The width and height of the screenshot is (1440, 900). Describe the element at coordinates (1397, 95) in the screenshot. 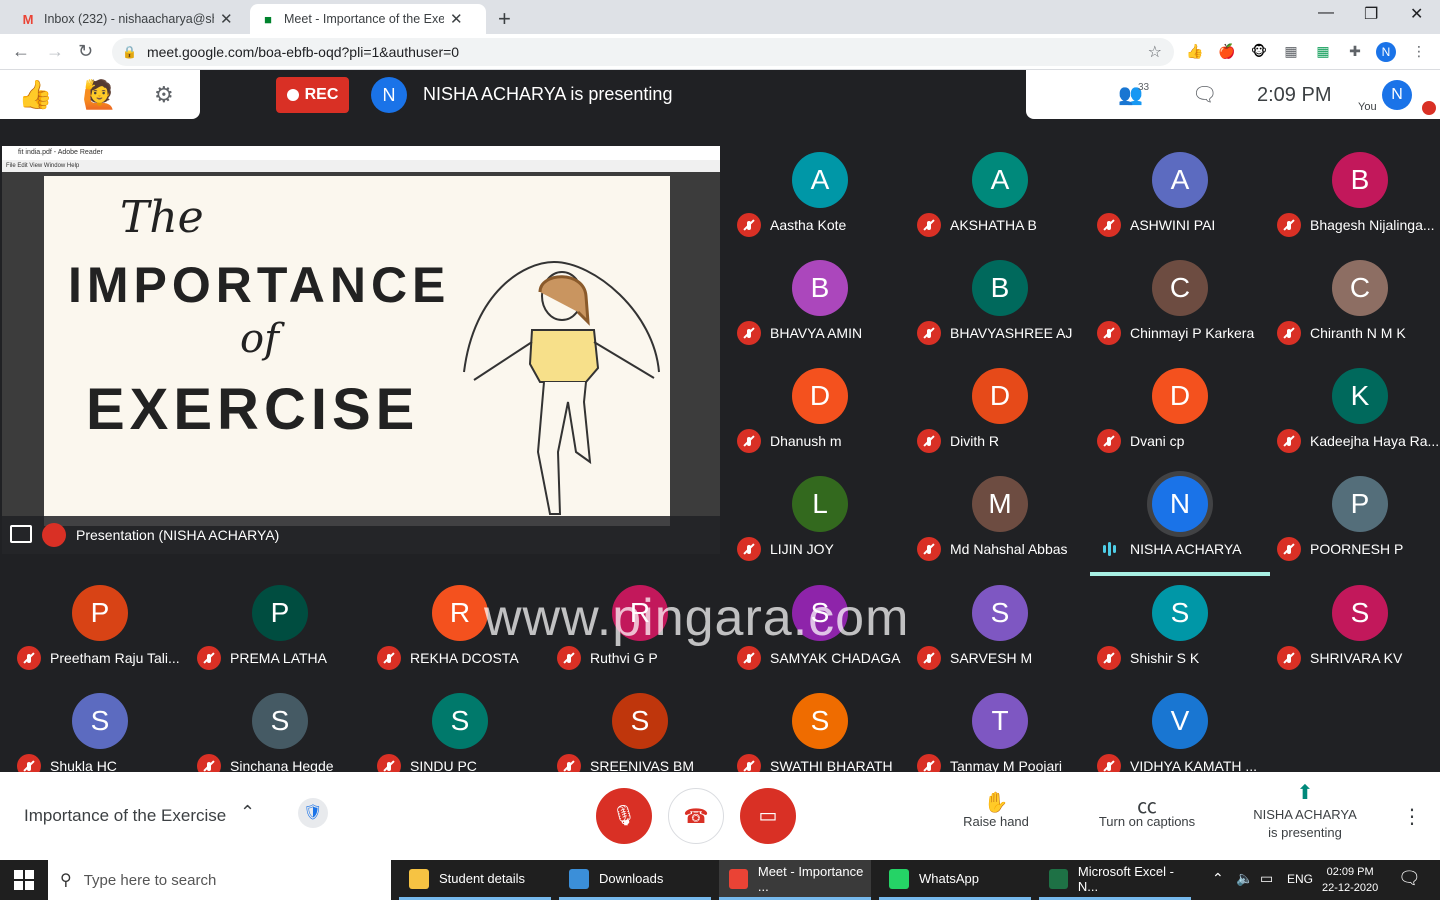

I see `self-avatar: N` at that location.